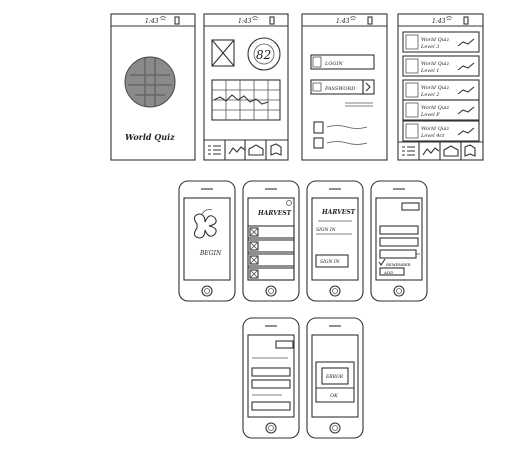  Describe the element at coordinates (318, 143) in the screenshot. I see `social-icon` at that location.